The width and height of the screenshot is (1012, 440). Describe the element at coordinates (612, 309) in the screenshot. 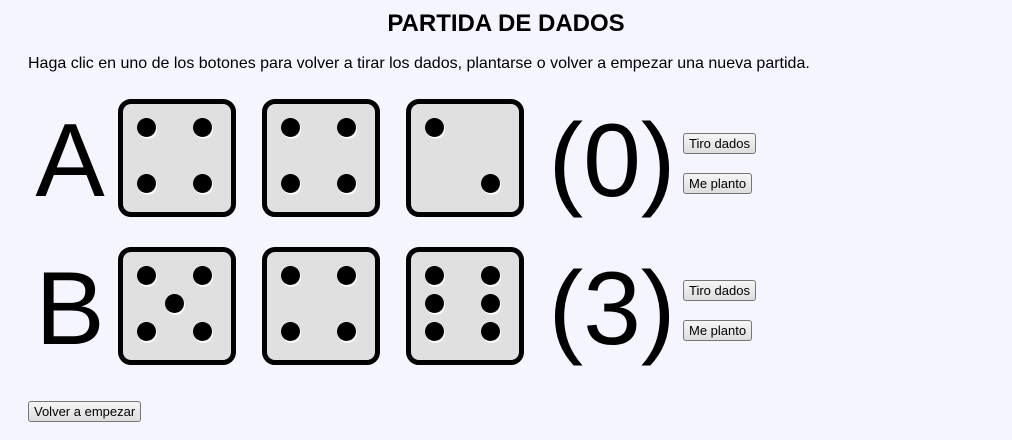

I see `player-score: (3)` at that location.